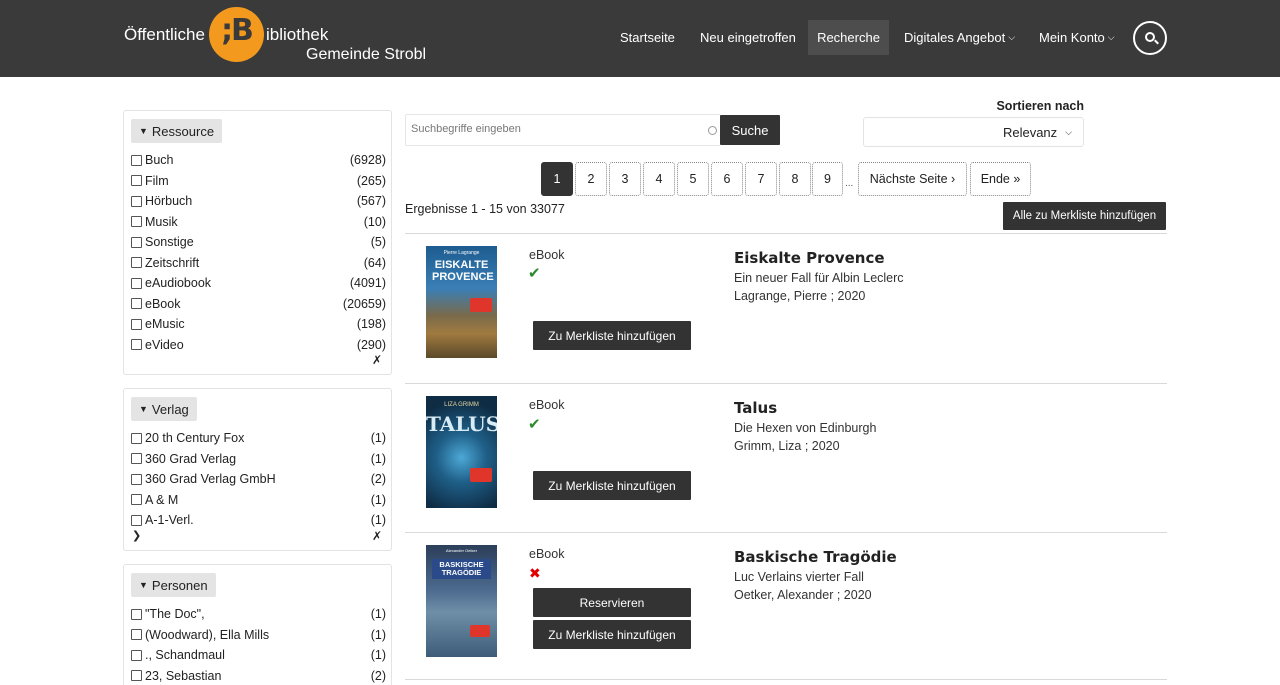 This screenshot has height=685, width=1280. I want to click on page-4: 4, so click(659, 179).